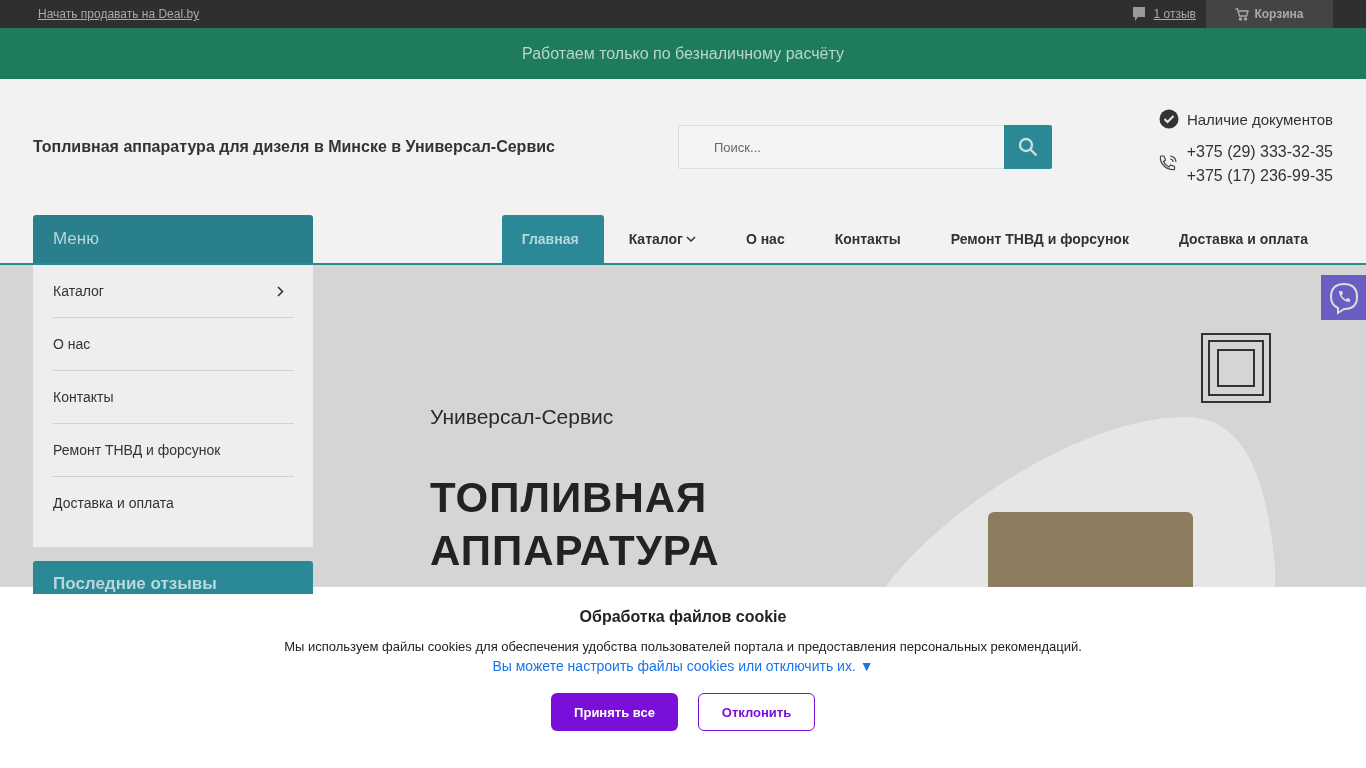 This screenshot has width=1366, height=768. What do you see at coordinates (1138, 14) in the screenshot?
I see `comment-icon` at bounding box center [1138, 14].